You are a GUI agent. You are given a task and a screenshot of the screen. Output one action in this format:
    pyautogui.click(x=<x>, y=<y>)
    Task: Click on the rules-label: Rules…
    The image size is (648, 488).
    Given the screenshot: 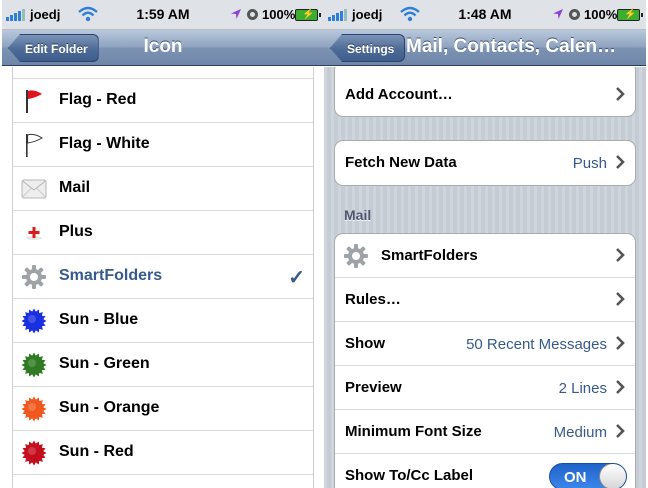 What is the action you would take?
    pyautogui.click(x=373, y=299)
    